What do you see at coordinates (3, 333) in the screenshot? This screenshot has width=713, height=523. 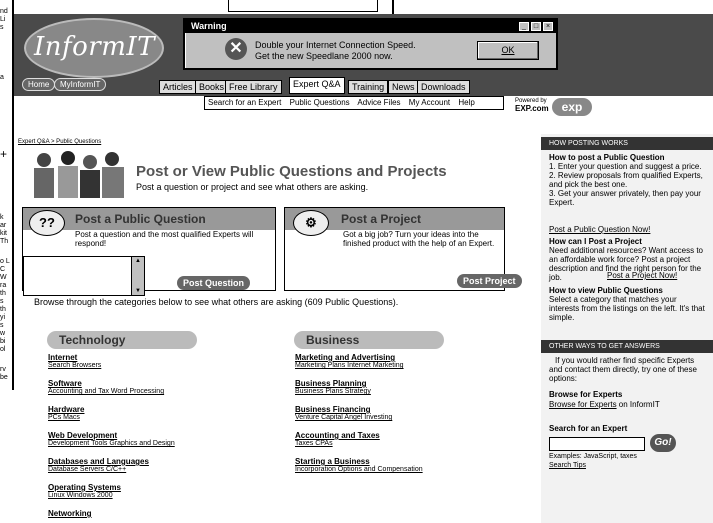 I see `window-fragment: w` at bounding box center [3, 333].